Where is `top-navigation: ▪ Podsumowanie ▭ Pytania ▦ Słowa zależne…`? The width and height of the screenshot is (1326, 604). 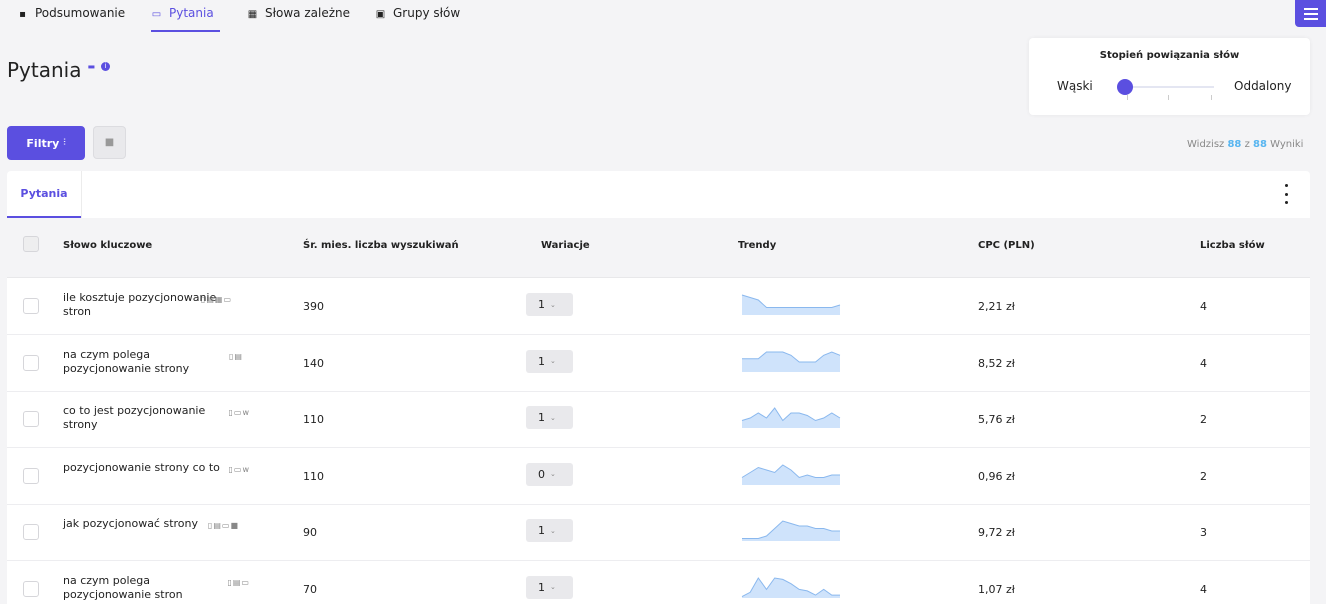 top-navigation: ▪ Podsumowanie ▭ Pytania ▦ Słowa zależne… is located at coordinates (663, 16).